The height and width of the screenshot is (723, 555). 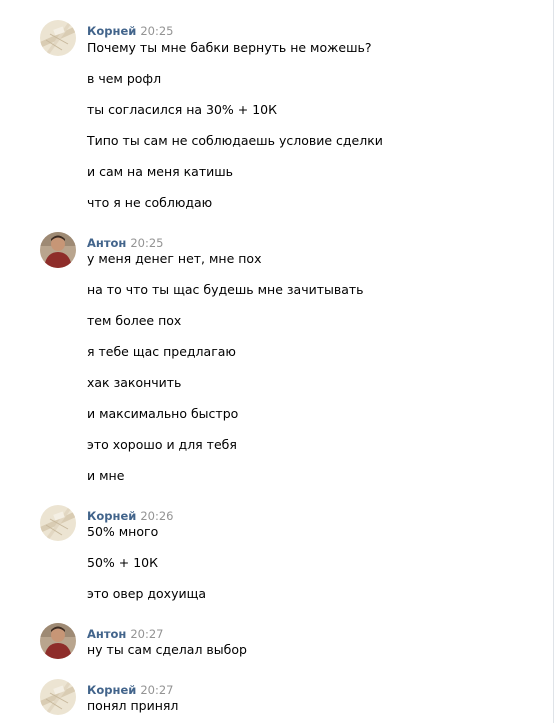 I want to click on message-text: и сам на меня катишь, so click(x=160, y=171).